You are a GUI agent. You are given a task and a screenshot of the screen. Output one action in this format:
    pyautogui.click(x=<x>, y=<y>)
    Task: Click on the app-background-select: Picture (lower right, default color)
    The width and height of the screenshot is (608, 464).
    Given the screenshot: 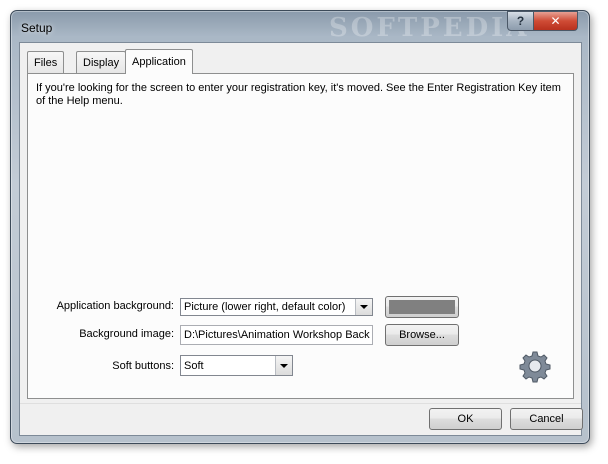 What is the action you would take?
    pyautogui.click(x=276, y=307)
    